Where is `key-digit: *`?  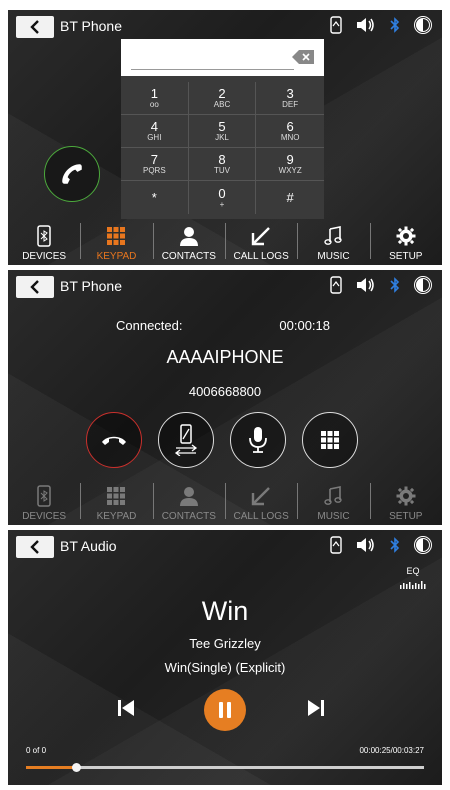
key-digit: * is located at coordinates (154, 197).